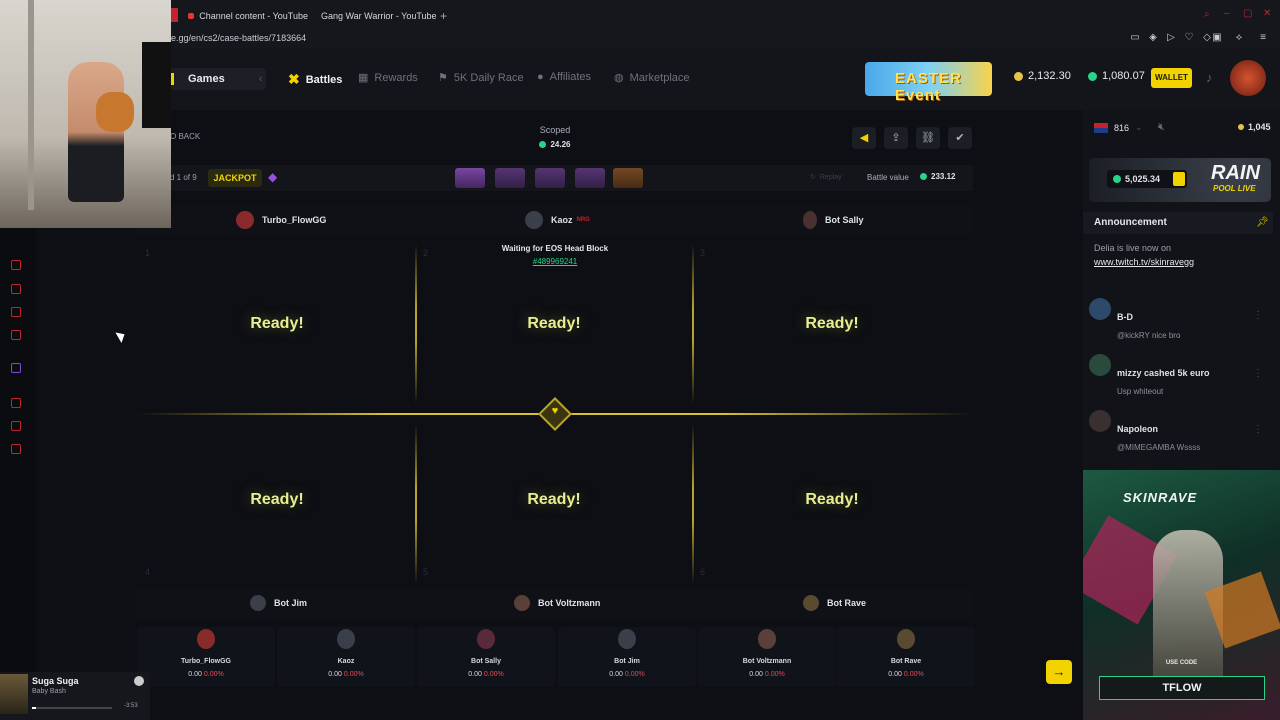  I want to click on nav-rewards: ▦ Rewards, so click(388, 78).